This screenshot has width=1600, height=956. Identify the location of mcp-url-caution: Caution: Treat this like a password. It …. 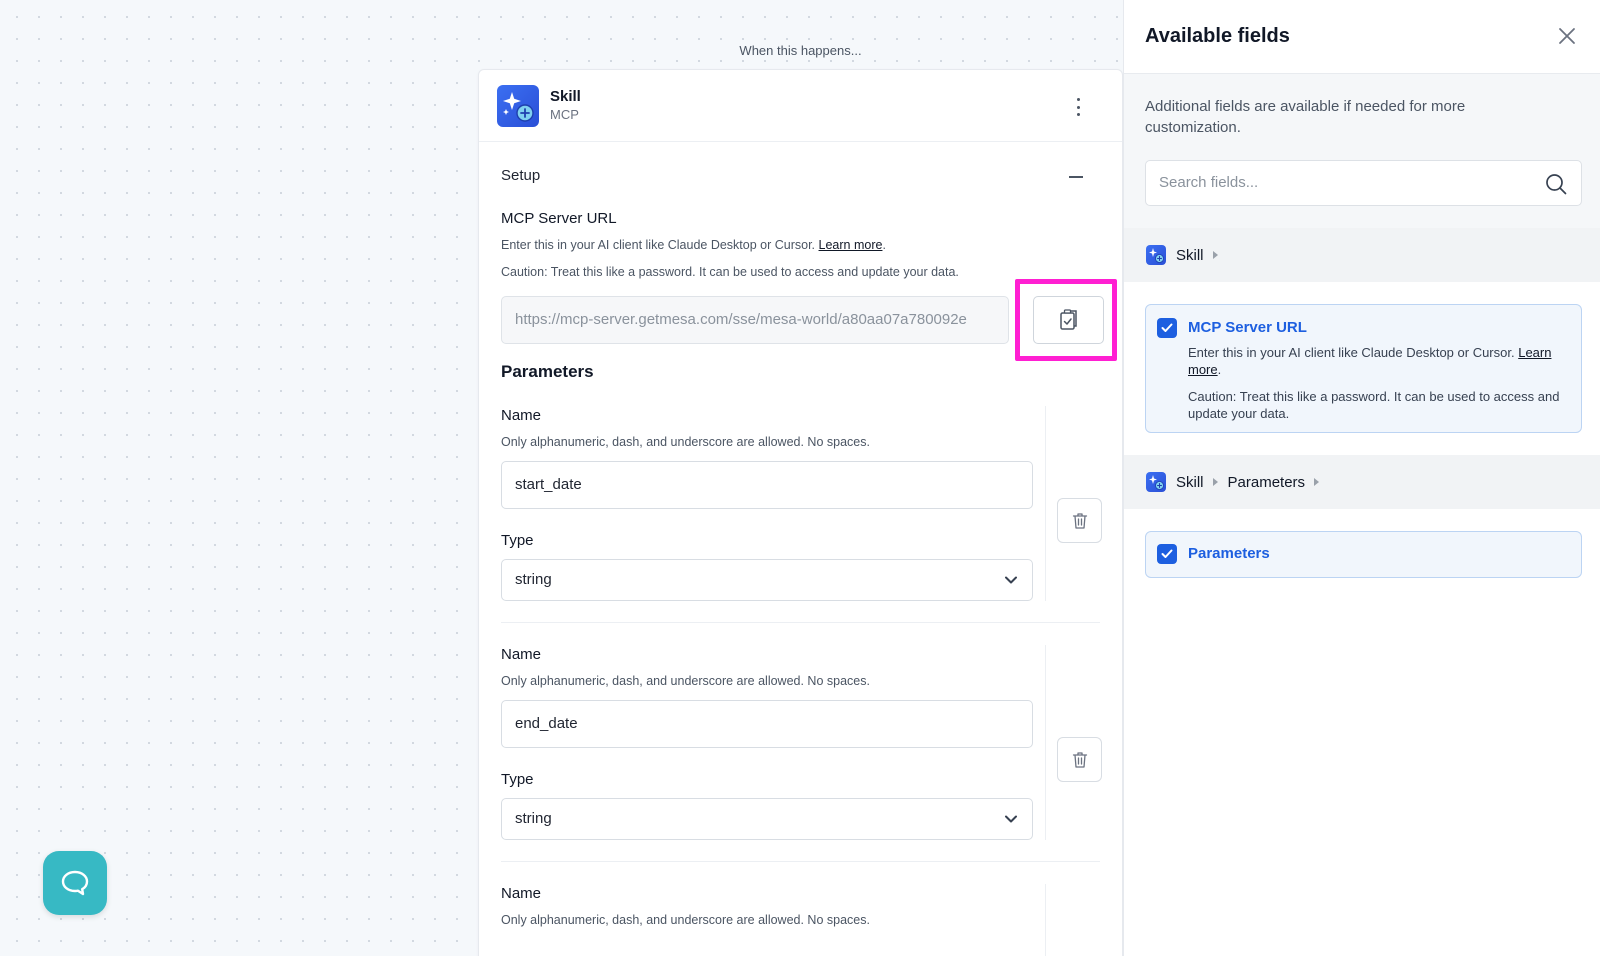
(730, 272).